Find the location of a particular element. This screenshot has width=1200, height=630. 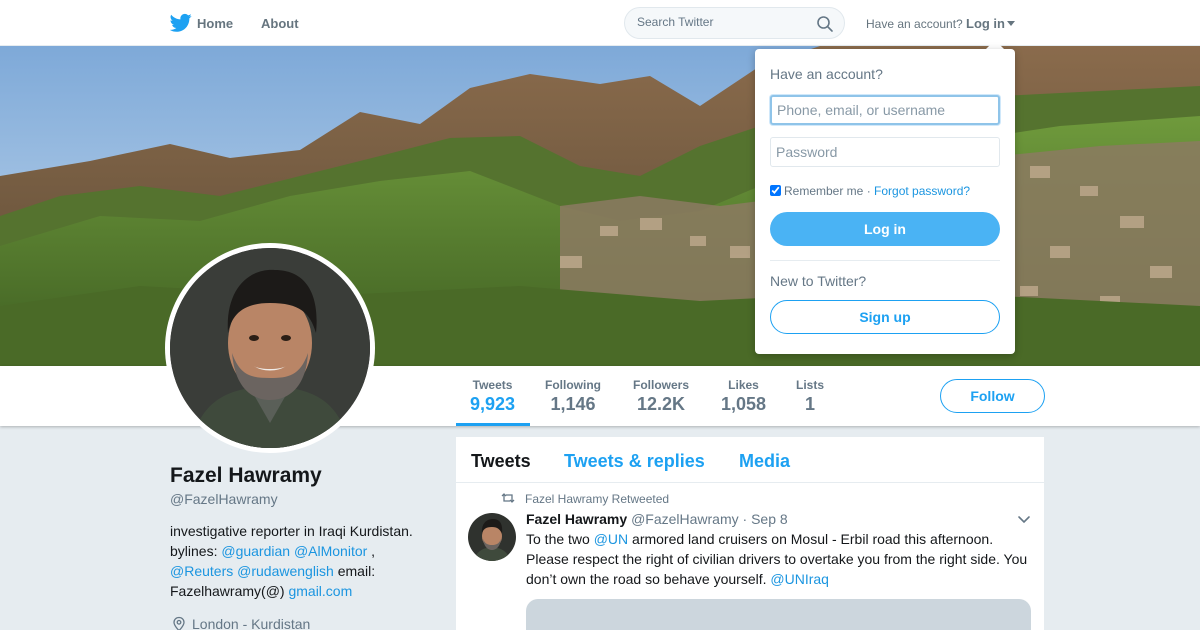

stat-likes: Likes 1,058 is located at coordinates (743, 396).